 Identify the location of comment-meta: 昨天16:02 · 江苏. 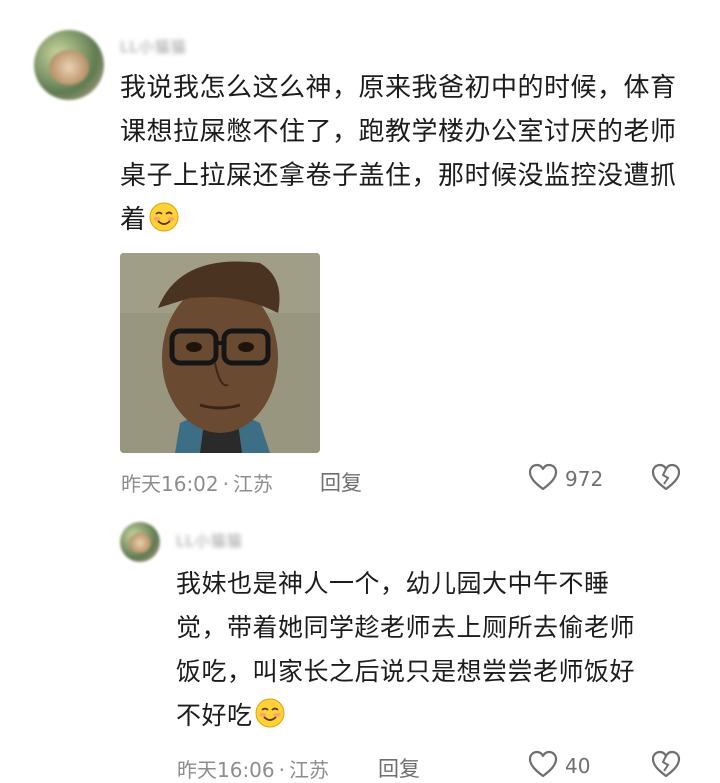
(197, 484).